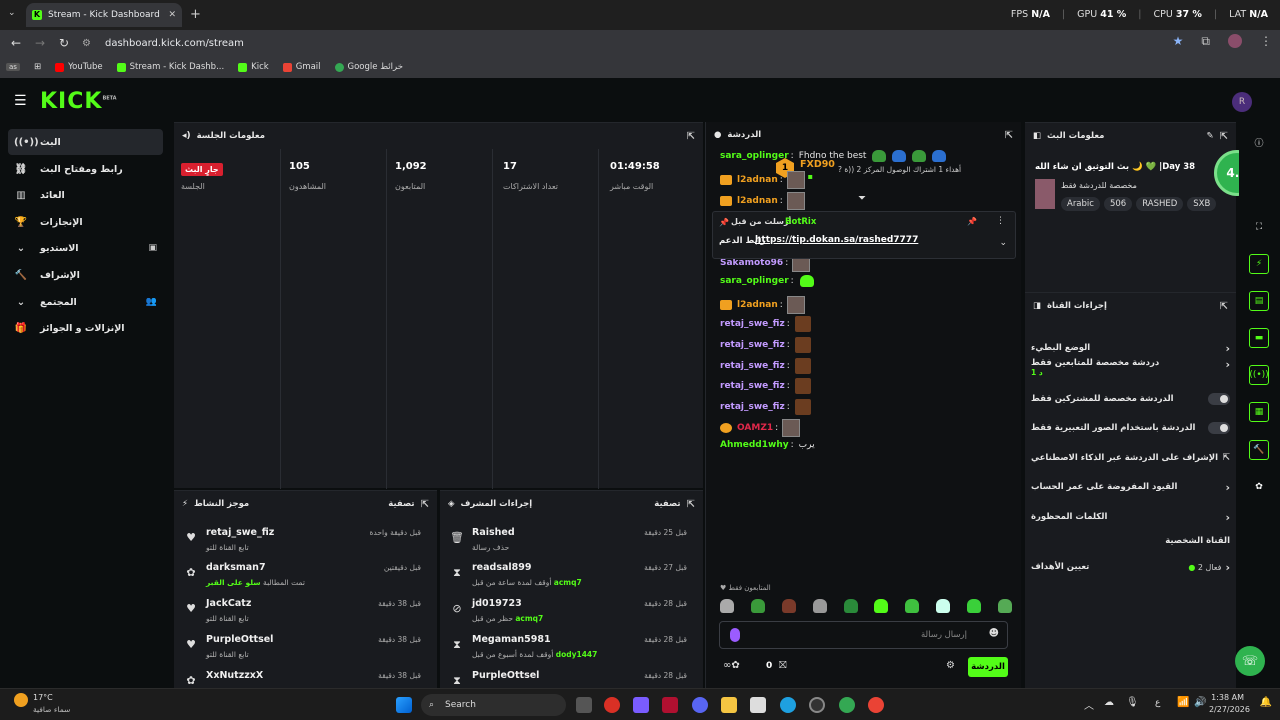 This screenshot has width=1280, height=720. Describe the element at coordinates (1160, 204) in the screenshot. I see `tag-chip: RASHED` at that location.